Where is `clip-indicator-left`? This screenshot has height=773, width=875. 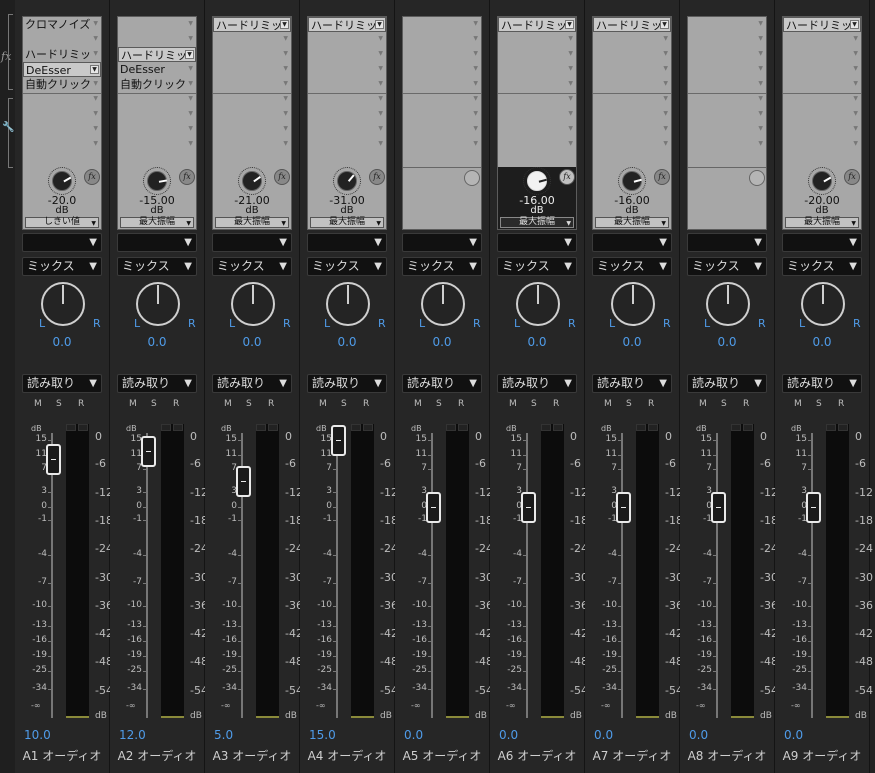
clip-indicator-left is located at coordinates (641, 427).